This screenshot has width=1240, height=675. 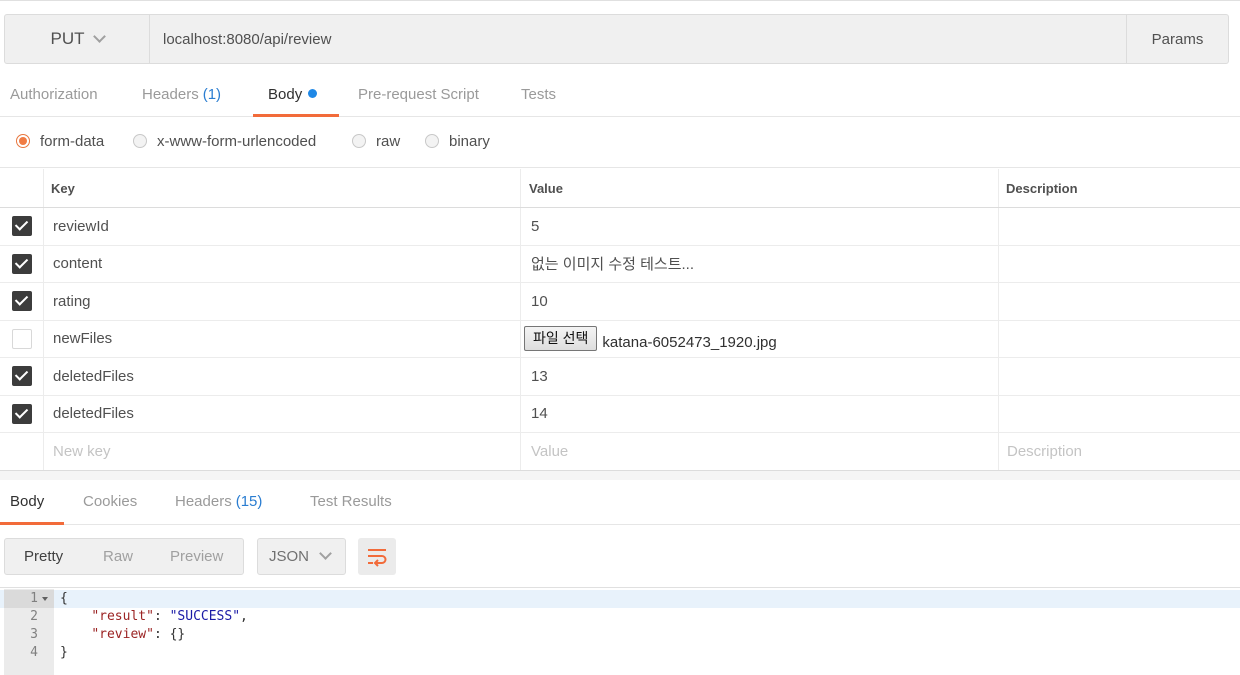 I want to click on value-cell: 13, so click(x=760, y=376).